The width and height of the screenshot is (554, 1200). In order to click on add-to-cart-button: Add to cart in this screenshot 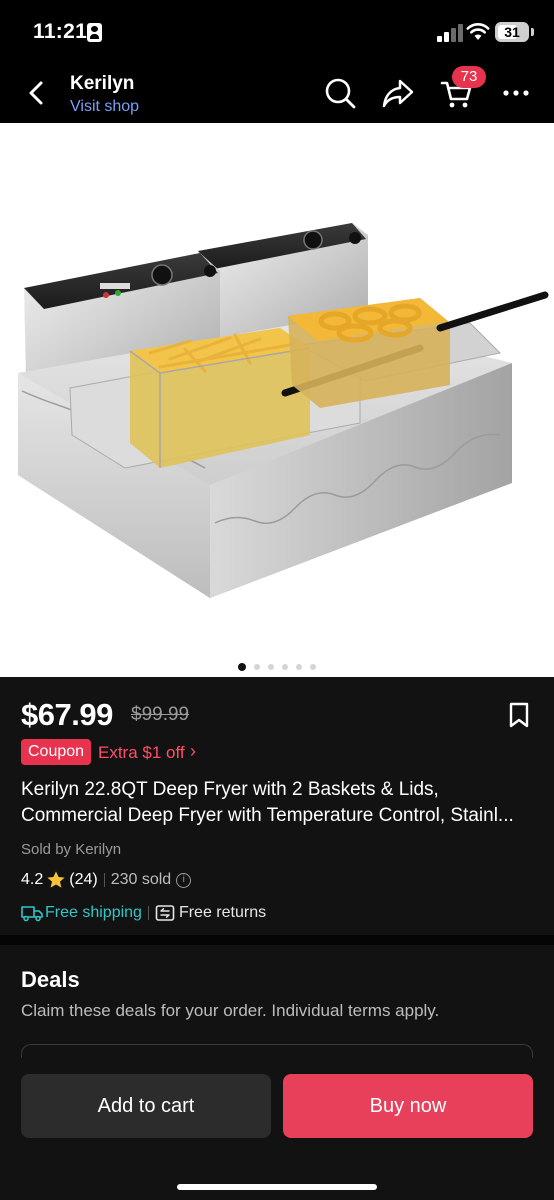, I will do `click(146, 1106)`.